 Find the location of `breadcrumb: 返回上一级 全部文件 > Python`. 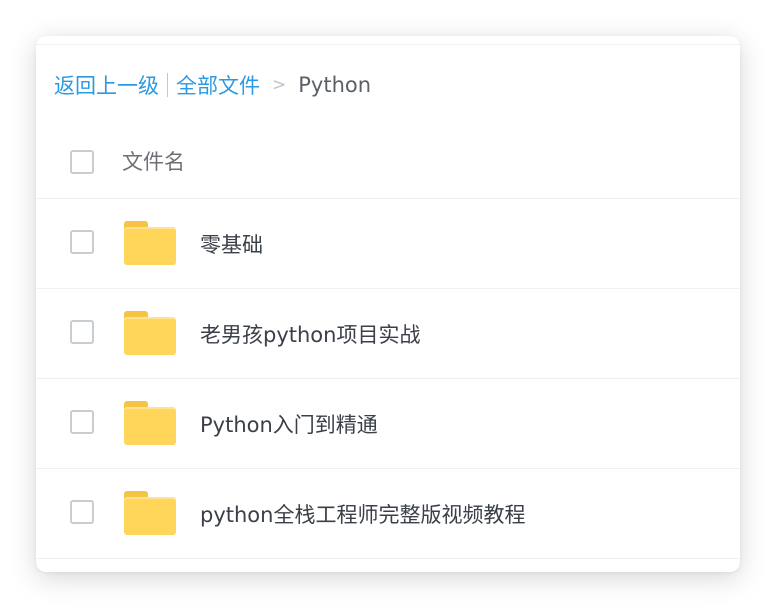

breadcrumb: 返回上一级 全部文件 > Python is located at coordinates (212, 85).